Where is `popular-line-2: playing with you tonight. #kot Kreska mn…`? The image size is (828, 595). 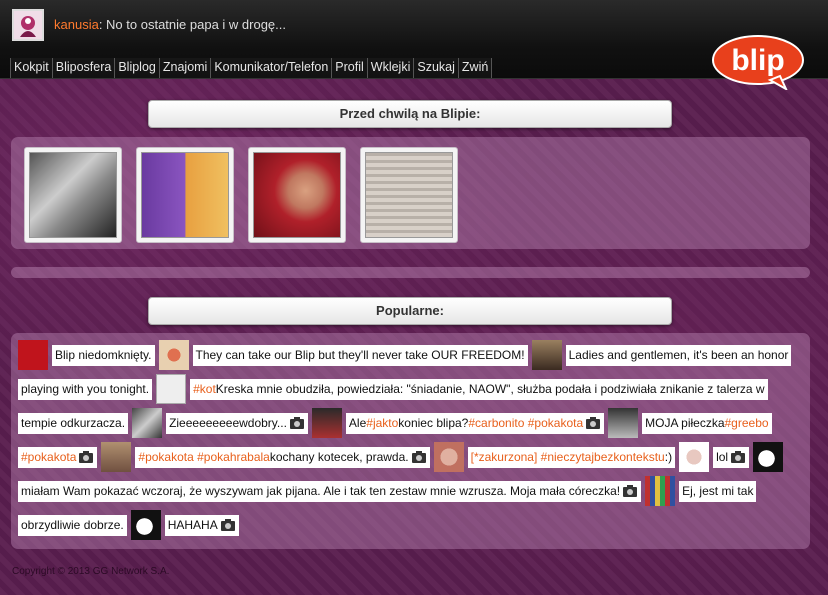 popular-line-2: playing with you tonight. #kot Kreska mn… is located at coordinates (395, 389).